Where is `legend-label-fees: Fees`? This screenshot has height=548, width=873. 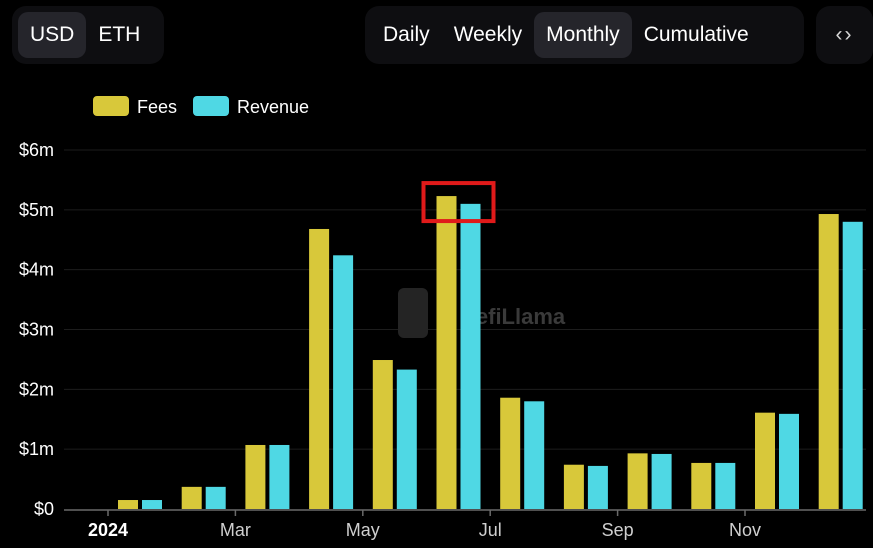
legend-label-fees: Fees is located at coordinates (157, 107).